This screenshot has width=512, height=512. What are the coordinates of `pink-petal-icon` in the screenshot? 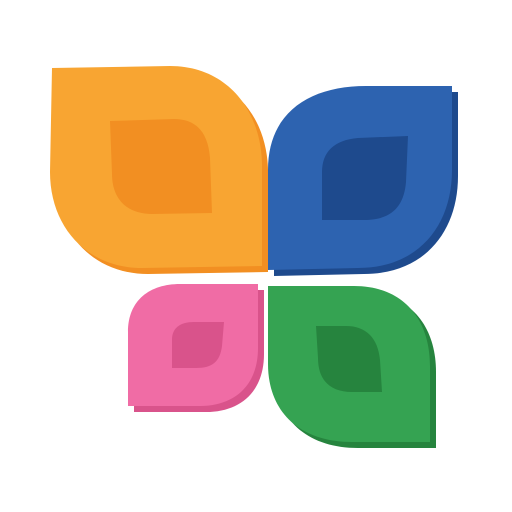 It's located at (196, 348).